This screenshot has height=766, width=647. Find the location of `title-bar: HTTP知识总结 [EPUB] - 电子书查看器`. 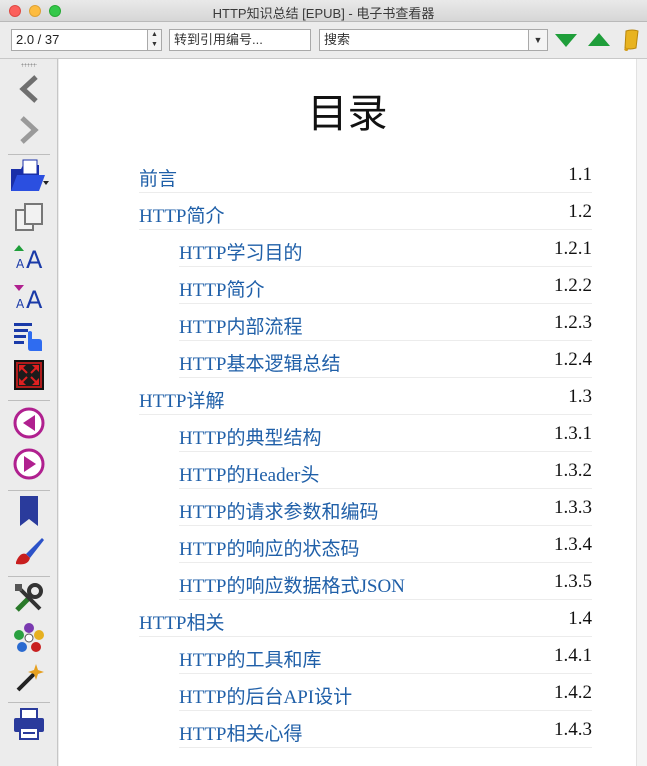

title-bar: HTTP知识总结 [EPUB] - 电子书查看器 is located at coordinates (323, 11).